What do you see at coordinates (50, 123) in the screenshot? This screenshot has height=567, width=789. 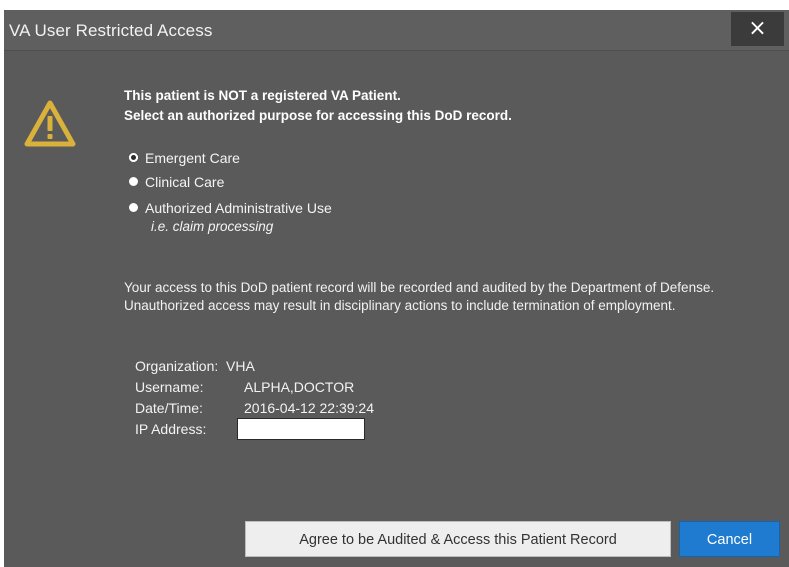 I see `warning-triangle-icon` at bounding box center [50, 123].